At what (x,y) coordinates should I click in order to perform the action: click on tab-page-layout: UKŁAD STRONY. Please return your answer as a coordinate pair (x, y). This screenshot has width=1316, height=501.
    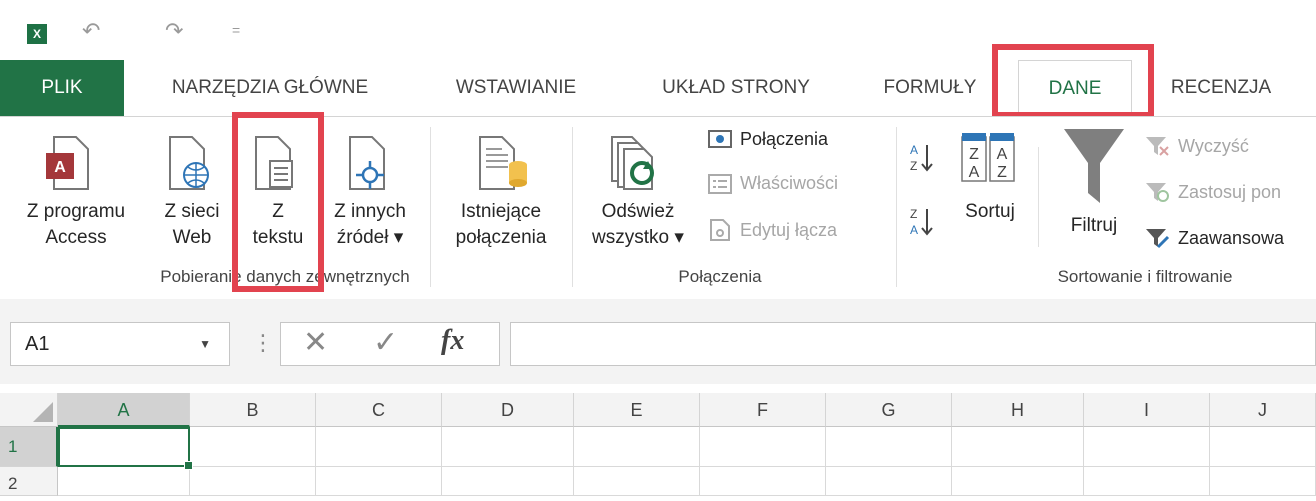
    Looking at the image, I should click on (736, 88).